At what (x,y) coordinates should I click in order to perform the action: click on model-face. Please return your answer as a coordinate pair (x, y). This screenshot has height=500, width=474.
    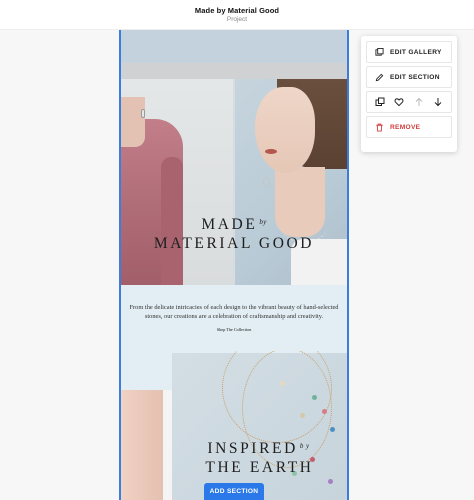
    Looking at the image, I should click on (285, 130).